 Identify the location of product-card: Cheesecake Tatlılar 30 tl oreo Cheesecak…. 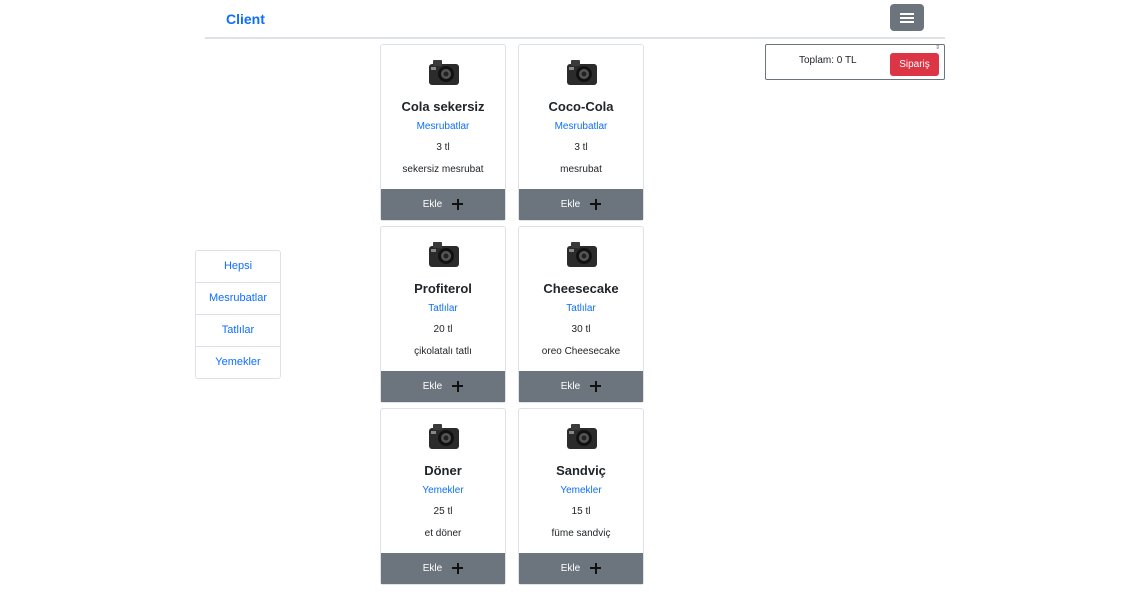
(581, 314).